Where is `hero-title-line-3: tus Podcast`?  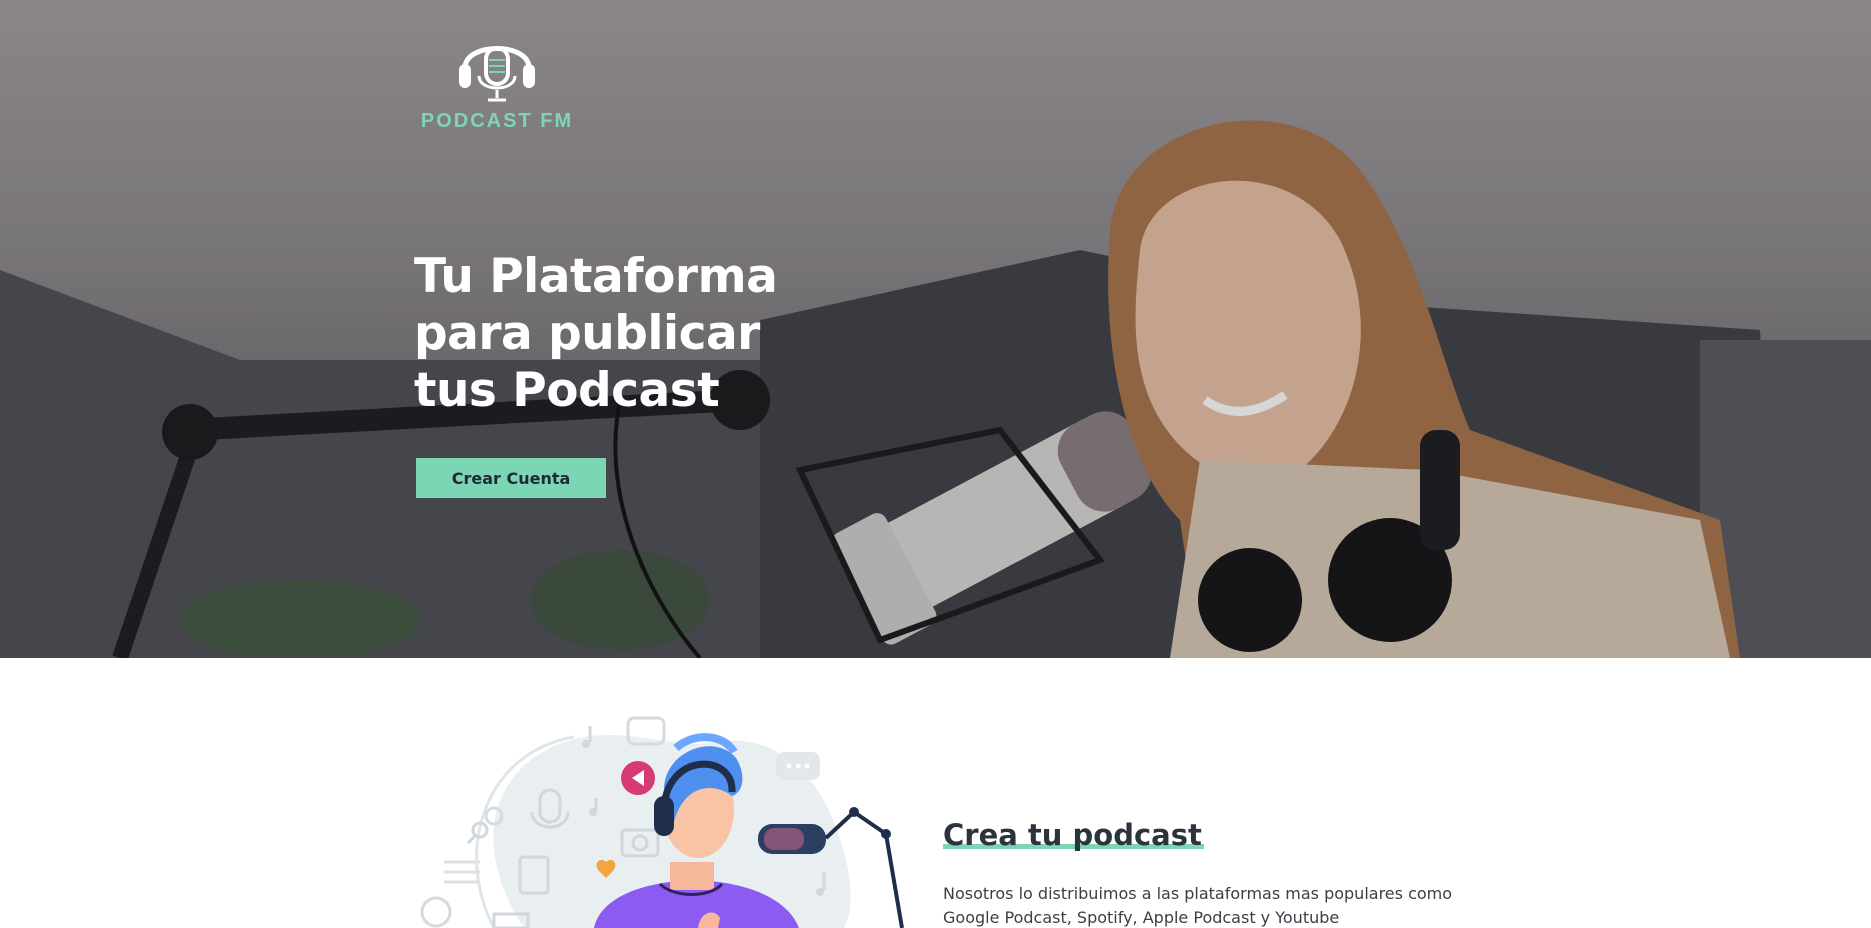 hero-title-line-3: tus Podcast is located at coordinates (567, 390).